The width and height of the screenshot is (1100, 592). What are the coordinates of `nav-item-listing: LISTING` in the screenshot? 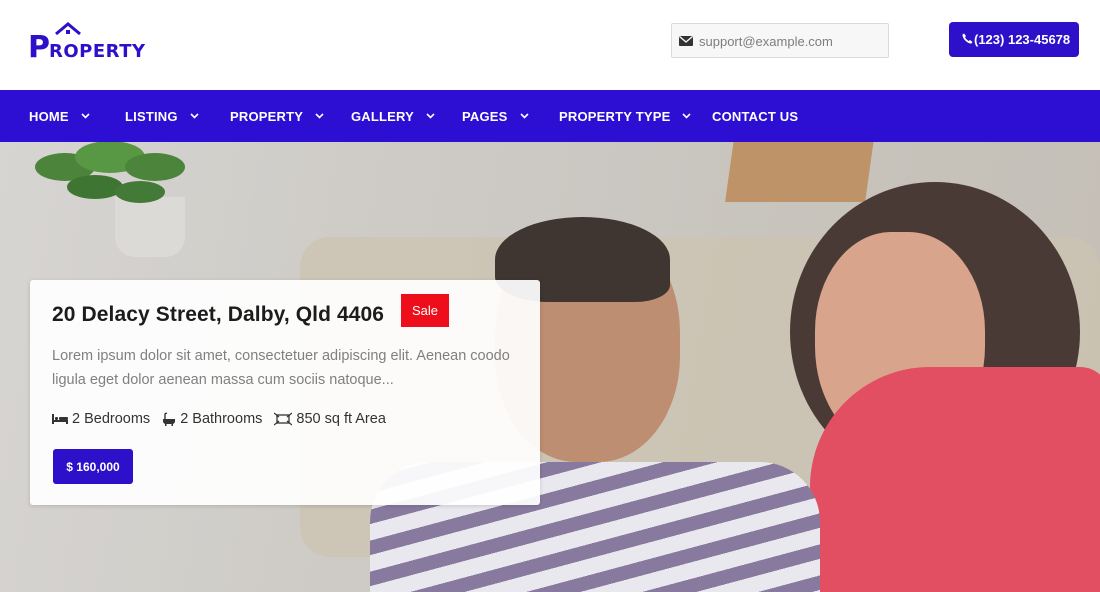 It's located at (162, 116).